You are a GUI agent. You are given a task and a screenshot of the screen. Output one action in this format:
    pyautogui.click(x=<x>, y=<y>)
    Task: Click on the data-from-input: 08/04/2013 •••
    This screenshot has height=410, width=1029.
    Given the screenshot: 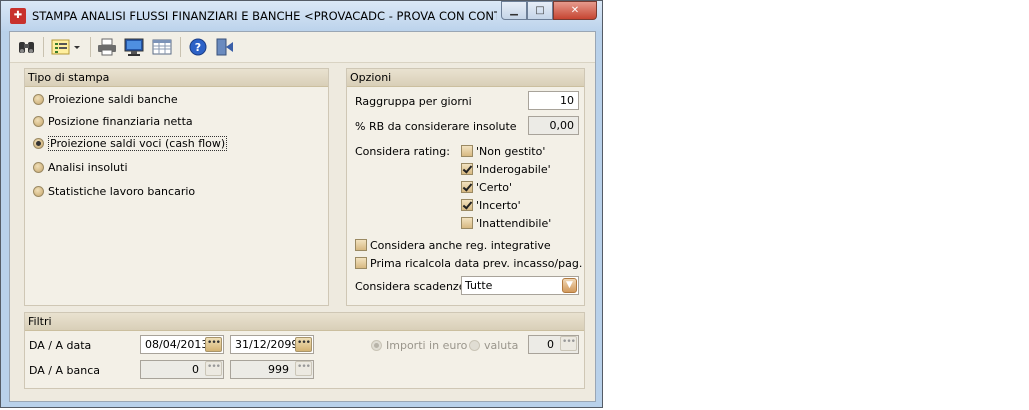 What is the action you would take?
    pyautogui.click(x=182, y=344)
    